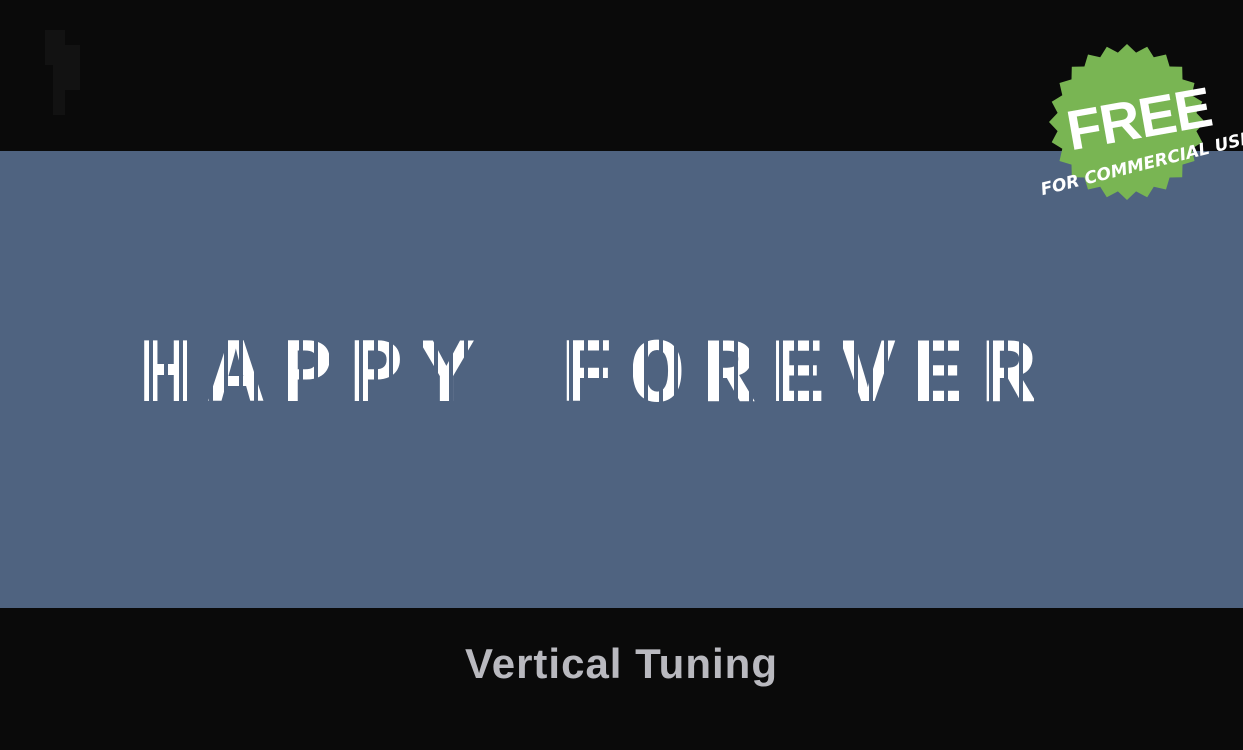  What do you see at coordinates (62, 72) in the screenshot?
I see `site-logo-icon` at bounding box center [62, 72].